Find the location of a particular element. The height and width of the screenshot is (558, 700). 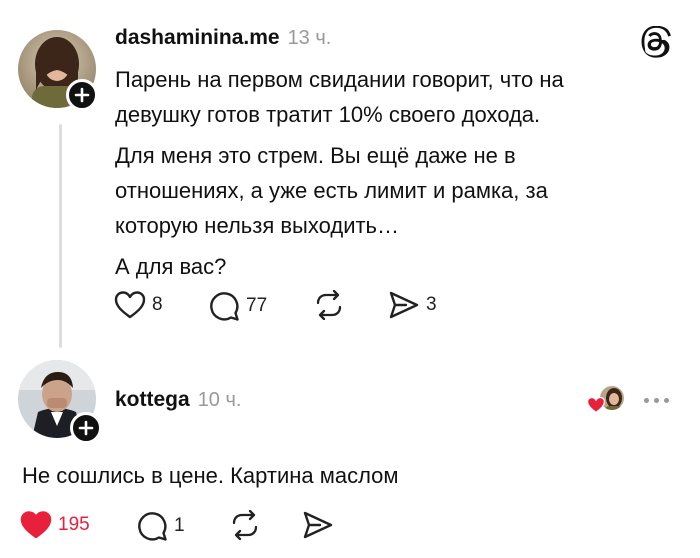

follow-plus-button is located at coordinates (82, 95).